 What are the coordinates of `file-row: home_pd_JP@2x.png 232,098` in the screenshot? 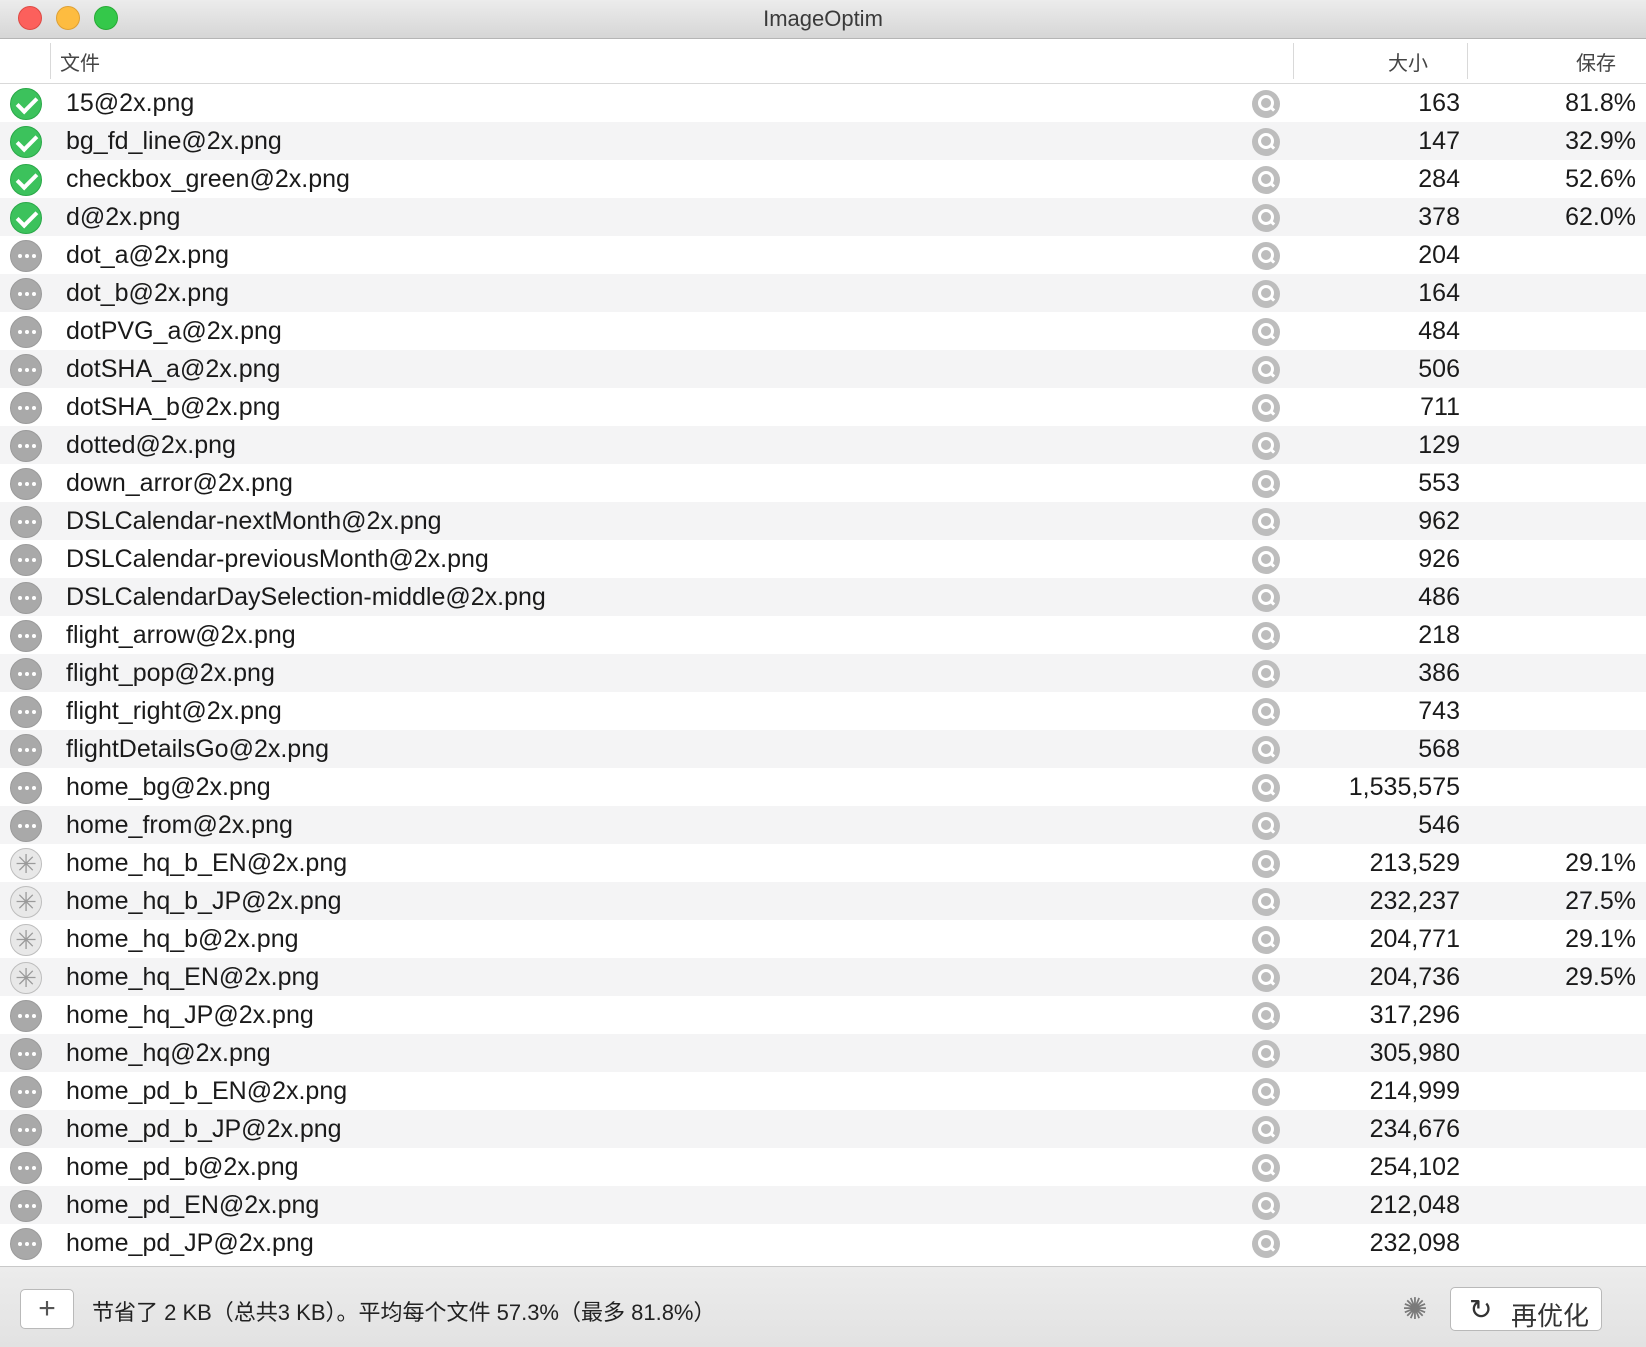 It's located at (823, 1243).